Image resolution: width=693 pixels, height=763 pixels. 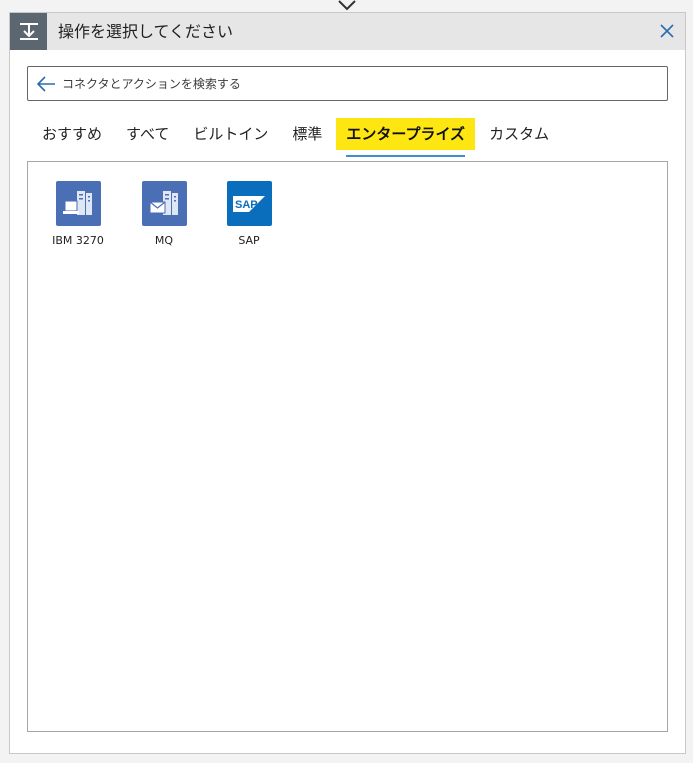 I want to click on tab-custom: カスタム, so click(x=519, y=134).